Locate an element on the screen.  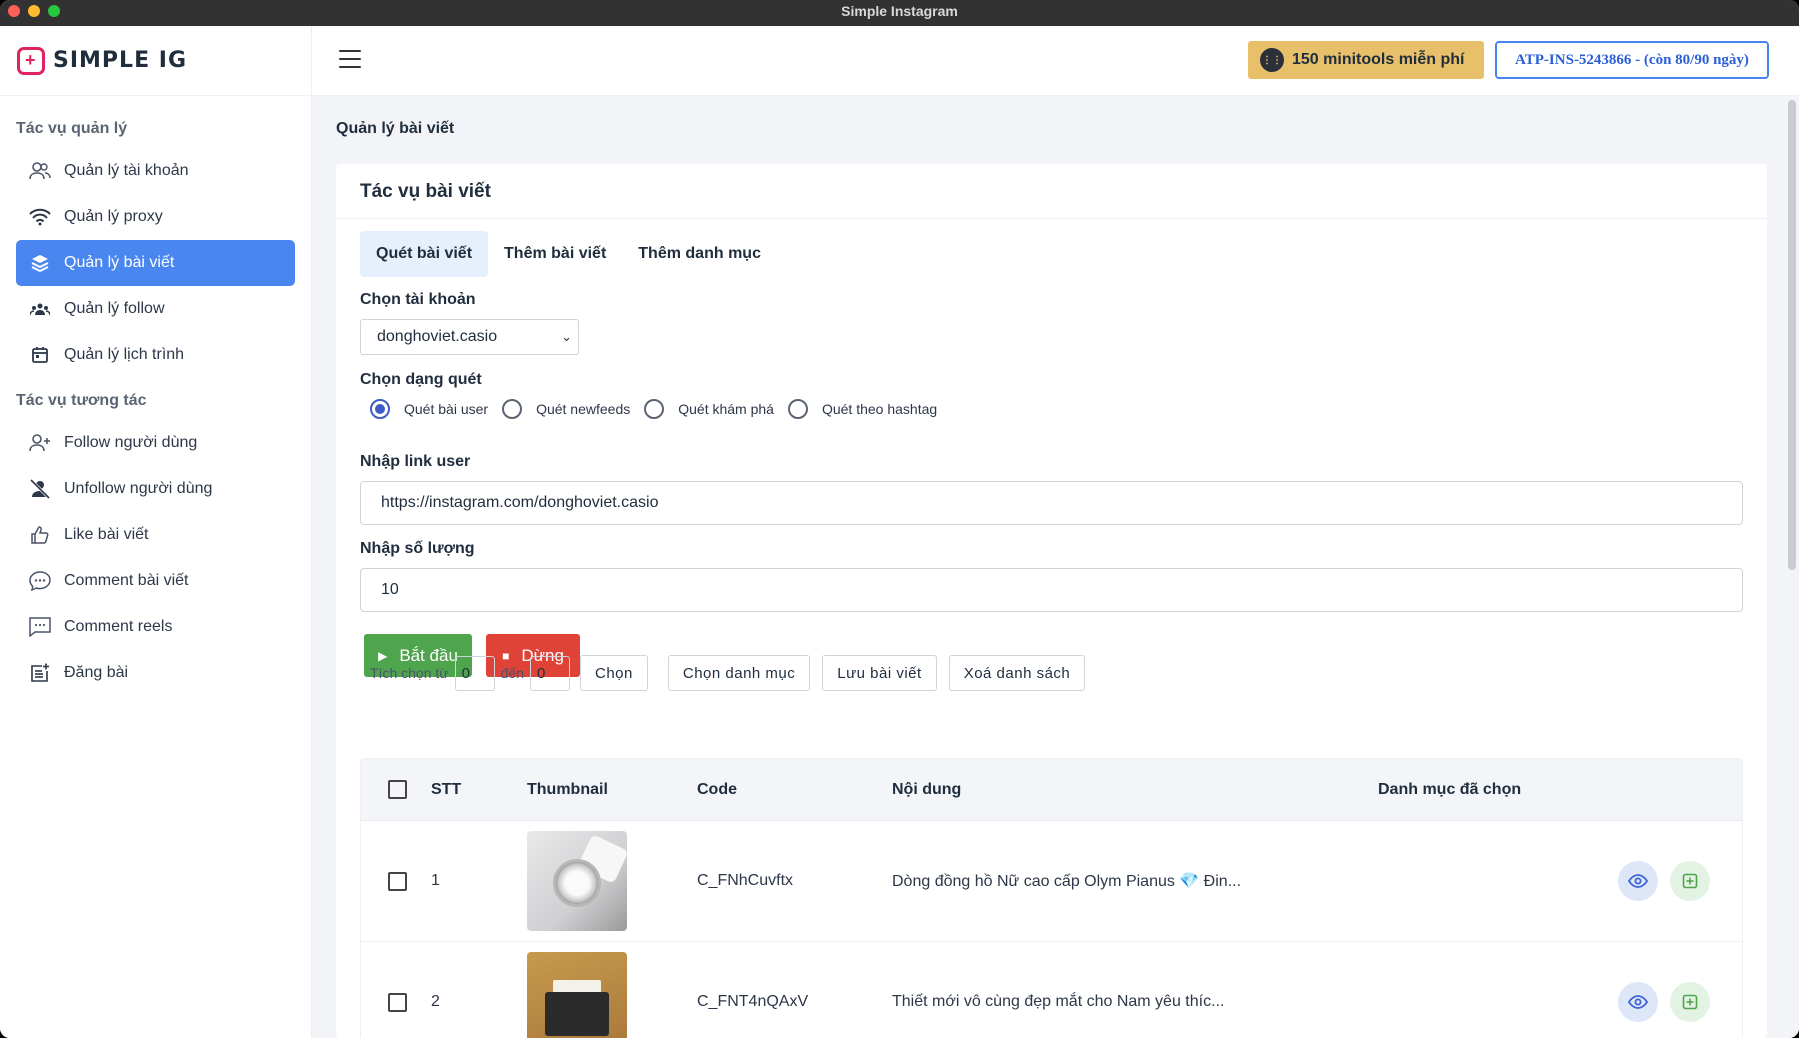
message-square-icon is located at coordinates (40, 627).